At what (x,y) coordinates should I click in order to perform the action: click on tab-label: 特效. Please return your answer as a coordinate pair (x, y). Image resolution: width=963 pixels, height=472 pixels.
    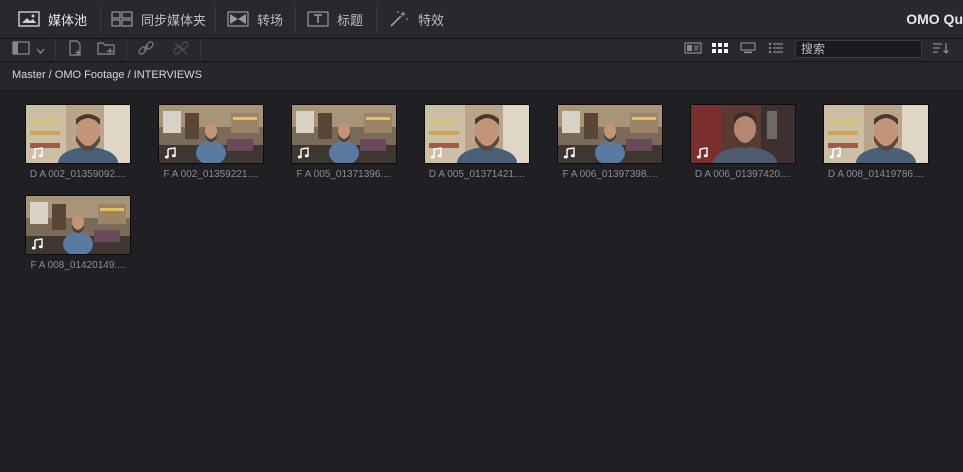
    Looking at the image, I should click on (431, 20).